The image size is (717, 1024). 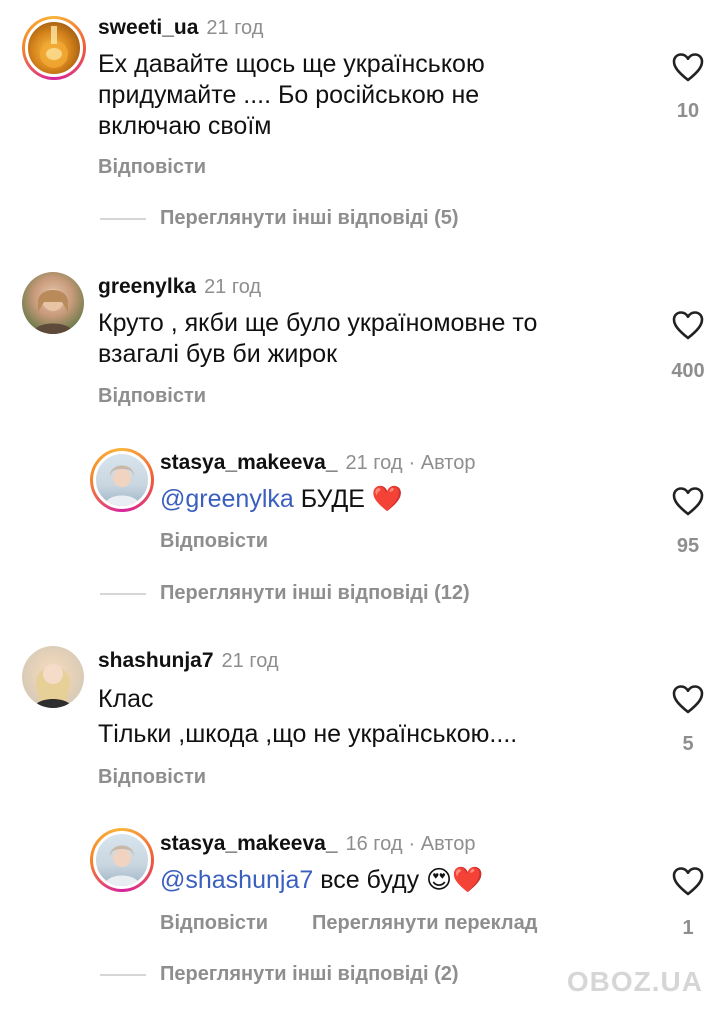 What do you see at coordinates (309, 218) in the screenshot?
I see `view-more-replies: Переглянути інші відповіді (5)` at bounding box center [309, 218].